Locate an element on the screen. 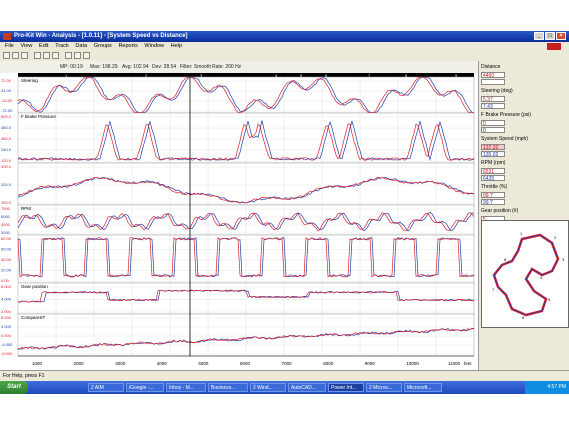 This screenshot has width=569, height=427. field-label: System Speed (mph) is located at coordinates (504, 139).